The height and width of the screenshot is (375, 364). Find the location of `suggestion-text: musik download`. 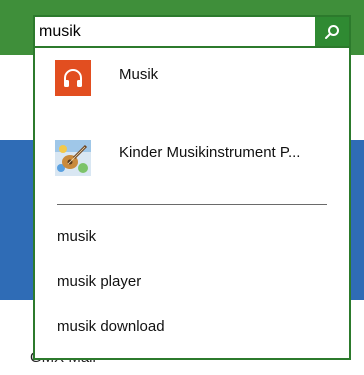

suggestion-text: musik download is located at coordinates (111, 326).